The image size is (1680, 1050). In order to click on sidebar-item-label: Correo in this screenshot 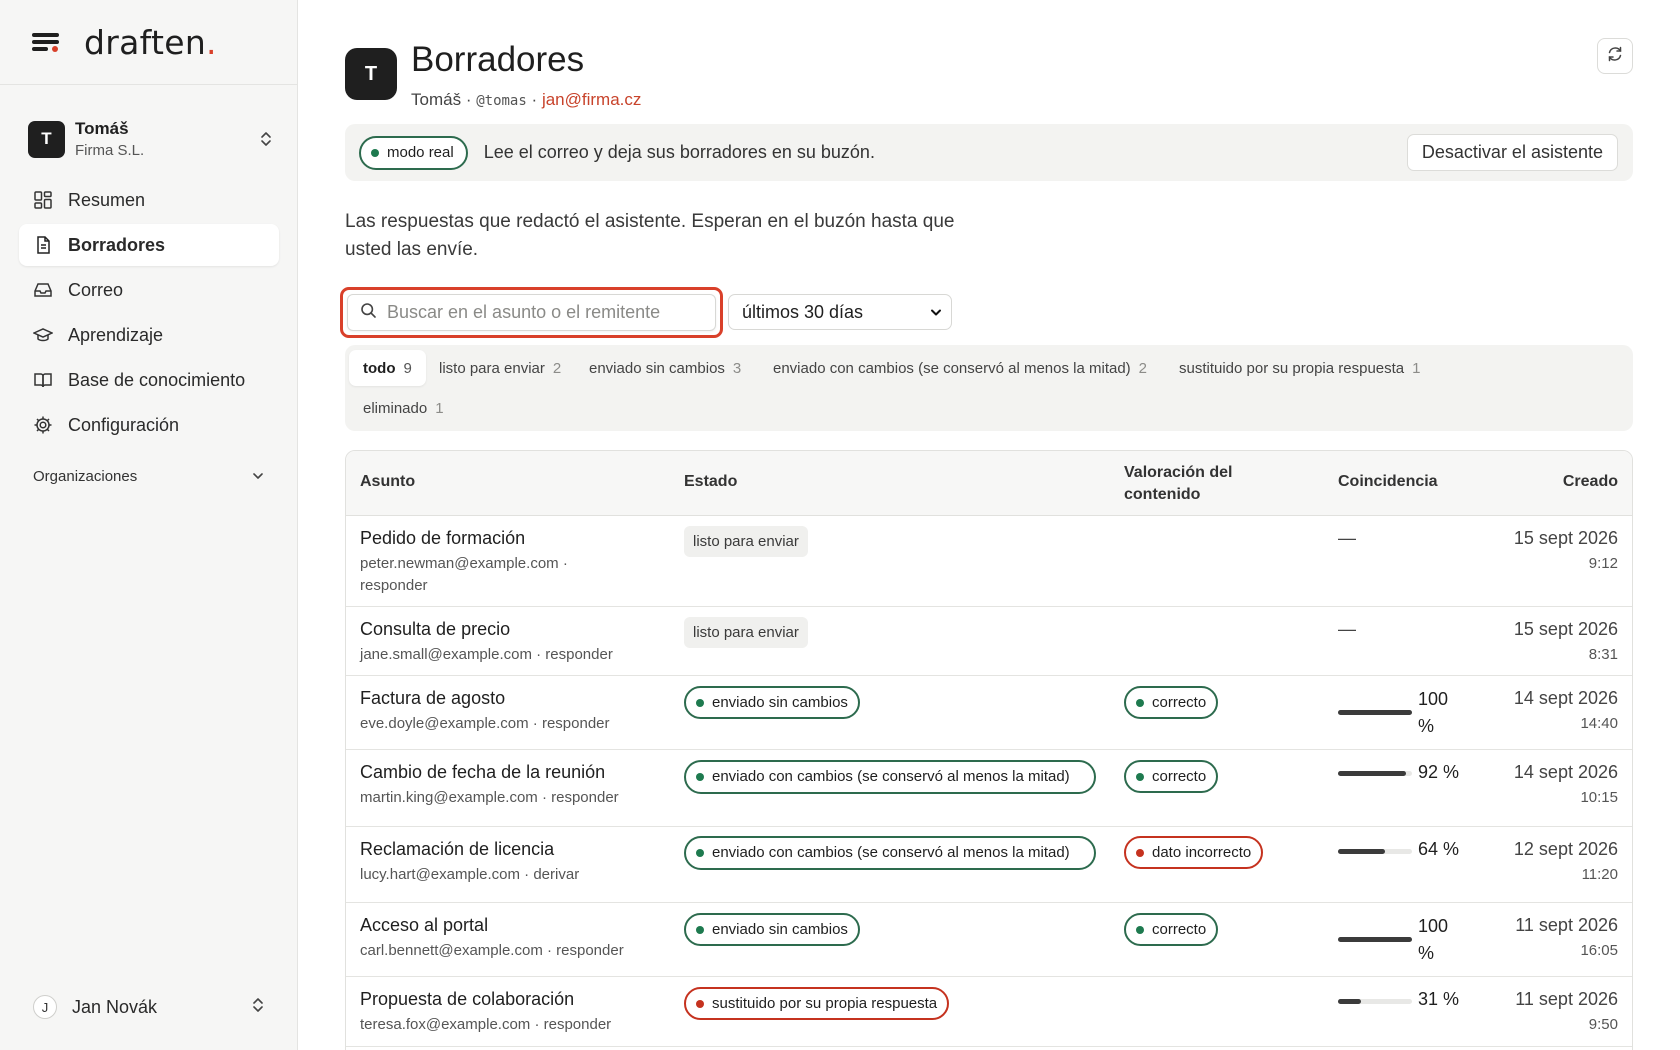, I will do `click(96, 289)`.